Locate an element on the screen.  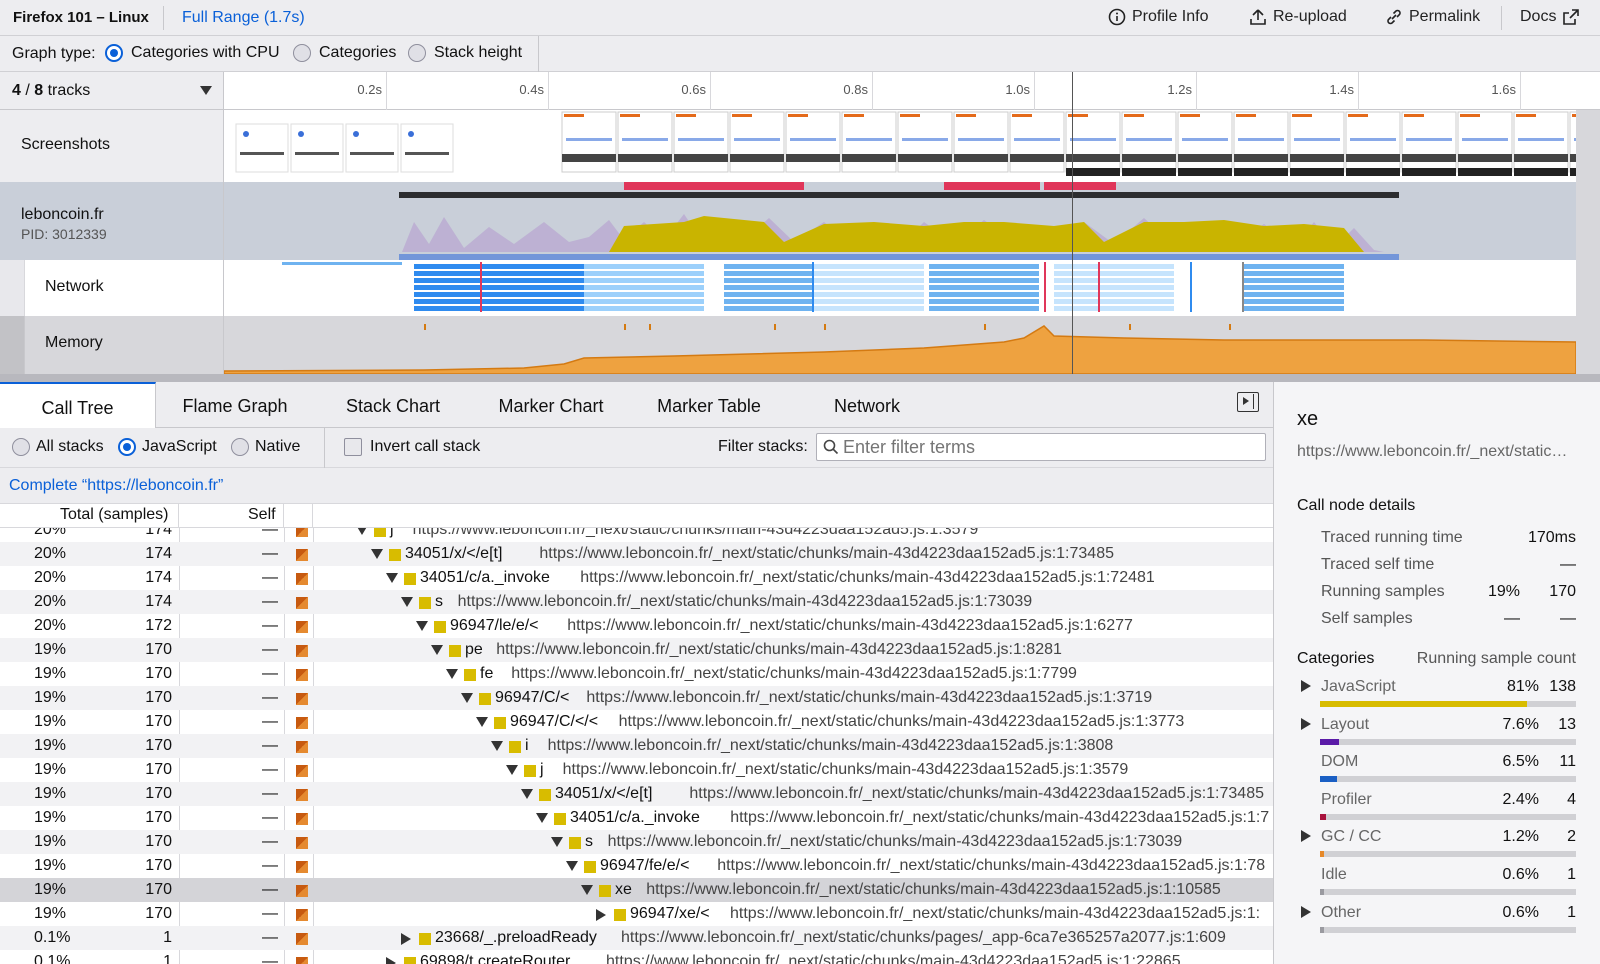
stack-option-javascript: JavaScript is located at coordinates (167, 447).